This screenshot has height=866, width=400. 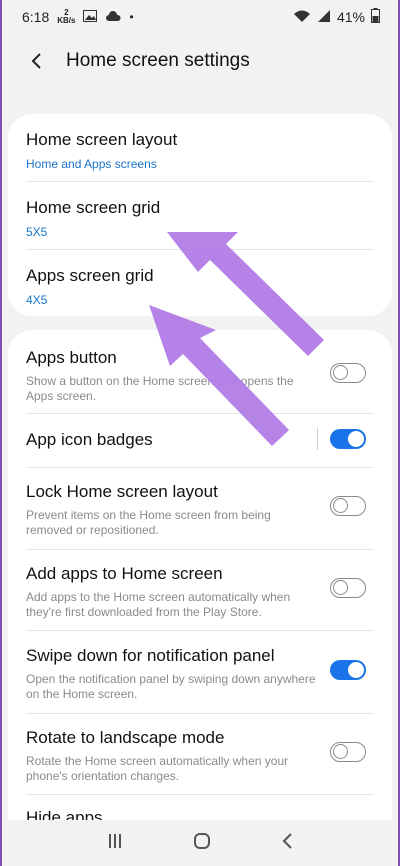 What do you see at coordinates (90, 275) in the screenshot?
I see `setting-label: Apps screen grid` at bounding box center [90, 275].